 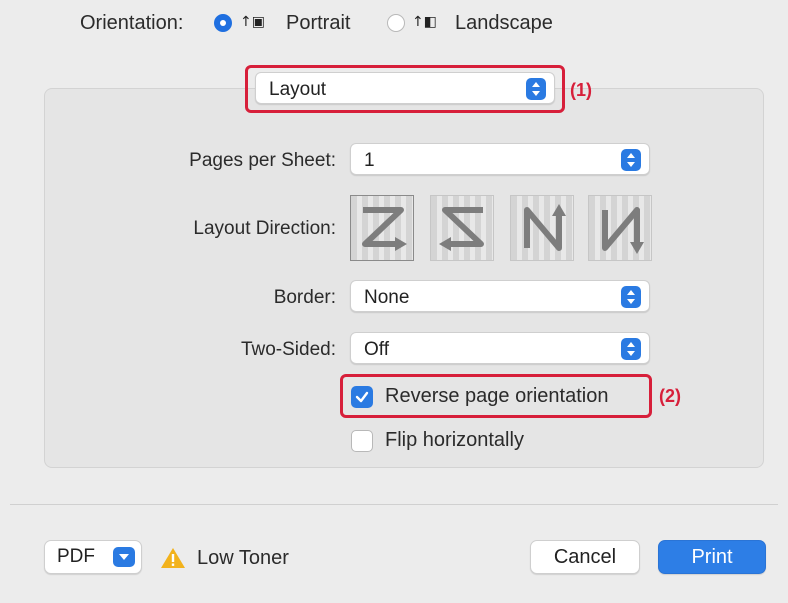 What do you see at coordinates (581, 90) in the screenshot?
I see `callout-1-label: (1)` at bounding box center [581, 90].